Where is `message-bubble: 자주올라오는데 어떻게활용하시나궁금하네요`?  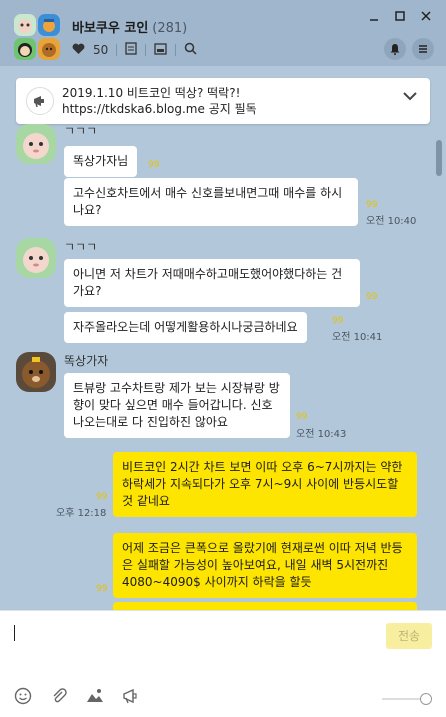 message-bubble: 자주올라오는데 어떻게활용하시나궁금하네요 is located at coordinates (185, 327).